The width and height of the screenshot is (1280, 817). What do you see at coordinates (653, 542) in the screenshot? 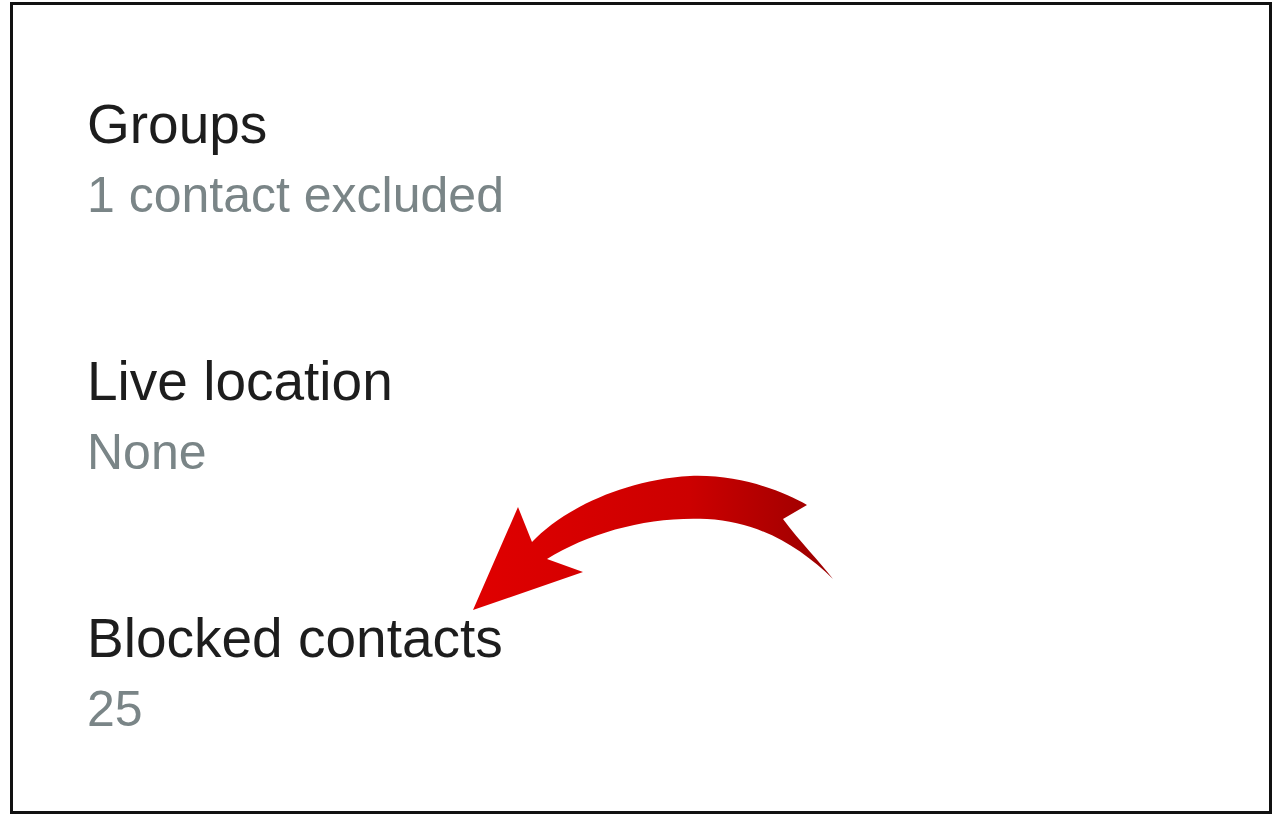
I see `curved-arrow-icon` at bounding box center [653, 542].